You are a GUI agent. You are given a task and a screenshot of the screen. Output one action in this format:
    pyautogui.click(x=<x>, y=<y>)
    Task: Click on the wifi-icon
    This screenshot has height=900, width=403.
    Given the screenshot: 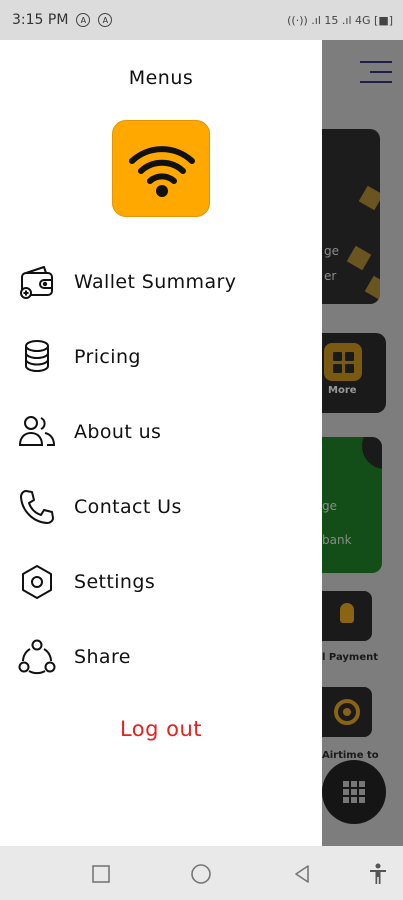 What is the action you would take?
    pyautogui.click(x=162, y=171)
    